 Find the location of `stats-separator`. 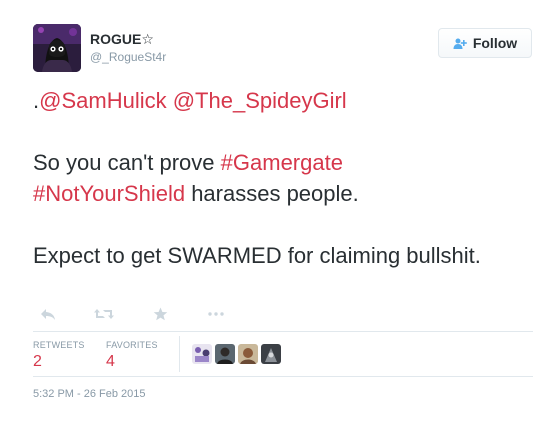

stats-separator is located at coordinates (179, 354).